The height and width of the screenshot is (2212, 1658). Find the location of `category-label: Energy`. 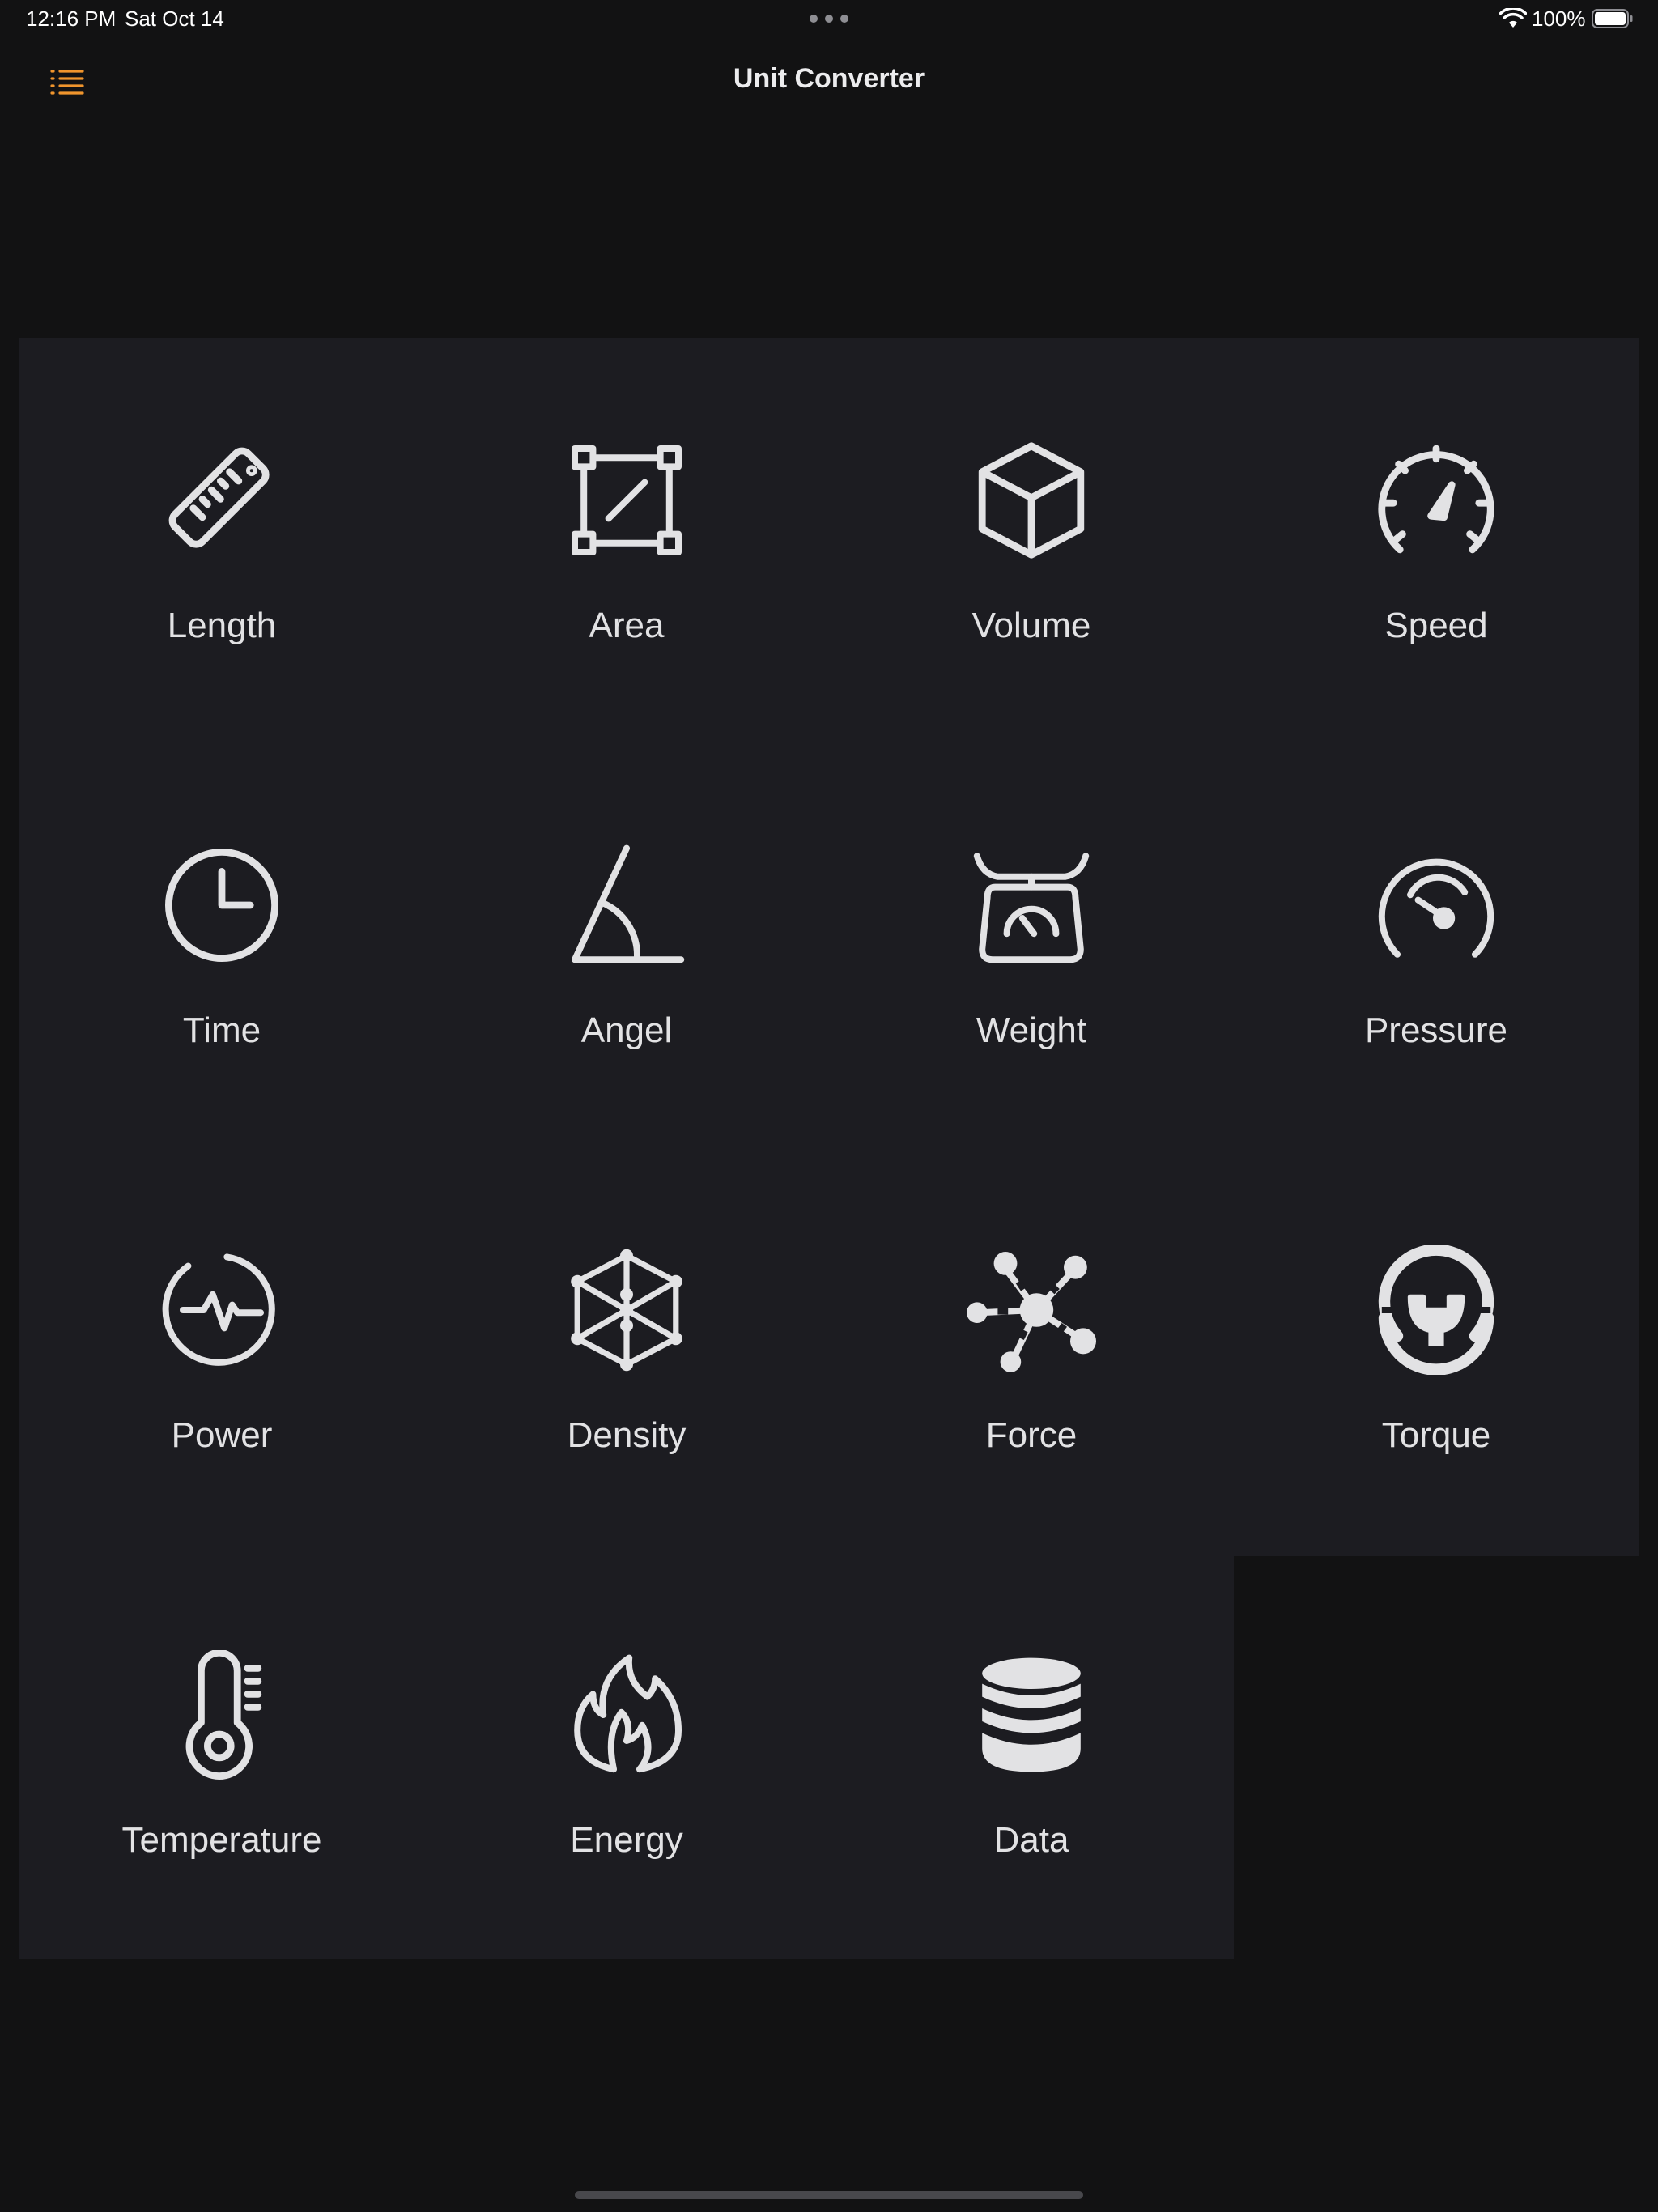

category-label: Energy is located at coordinates (626, 1840).